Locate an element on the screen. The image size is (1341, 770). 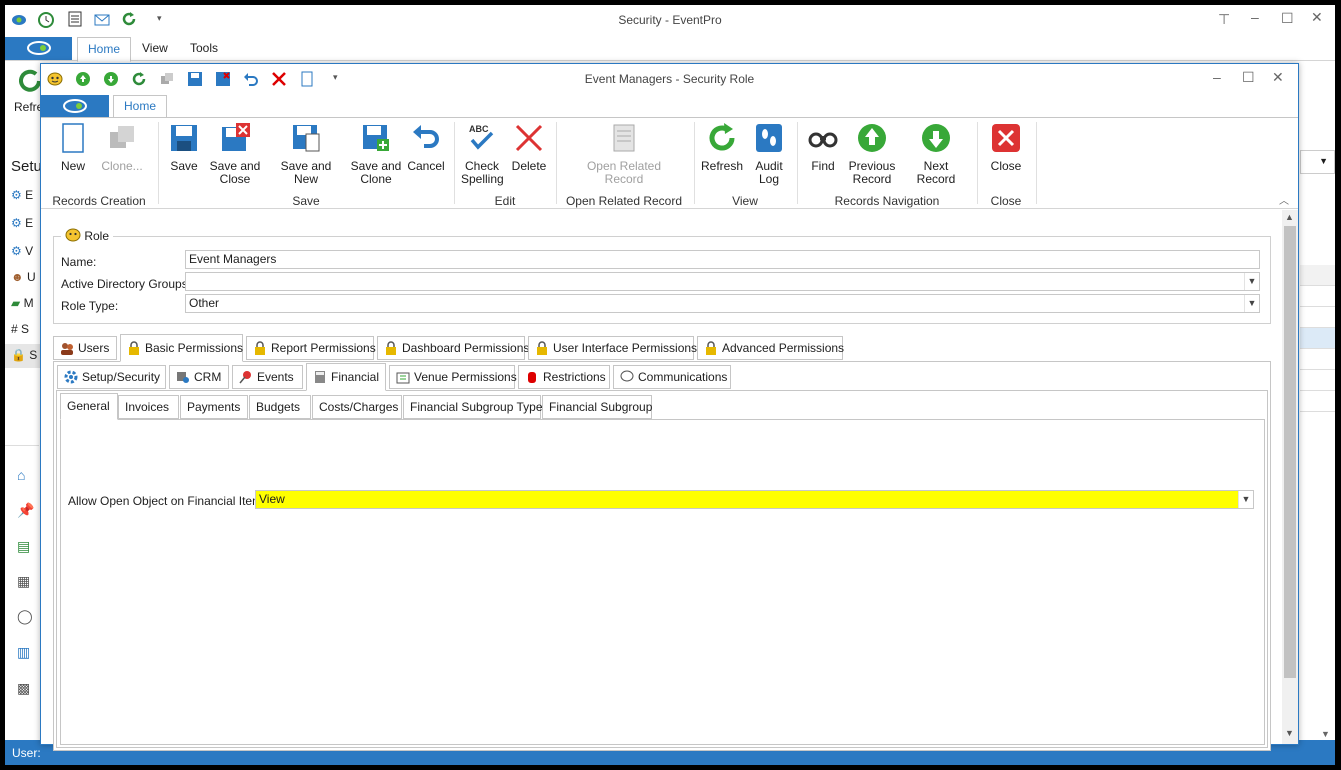
group-separator is located at coordinates (977, 163).